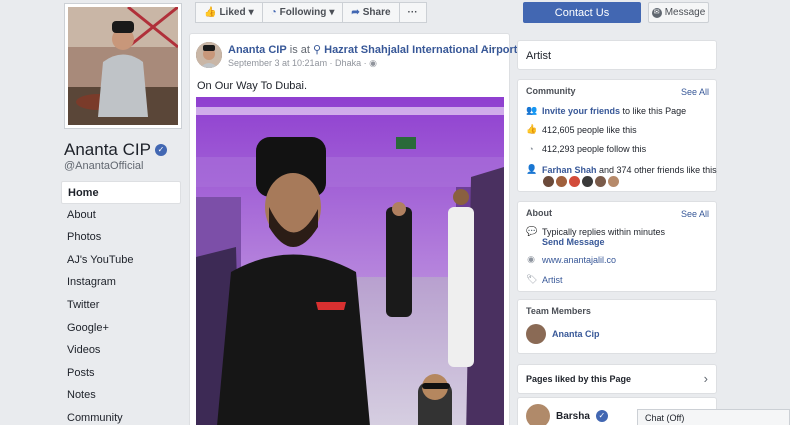 The image size is (790, 425). I want to click on share-button: ➦ Share, so click(371, 12).